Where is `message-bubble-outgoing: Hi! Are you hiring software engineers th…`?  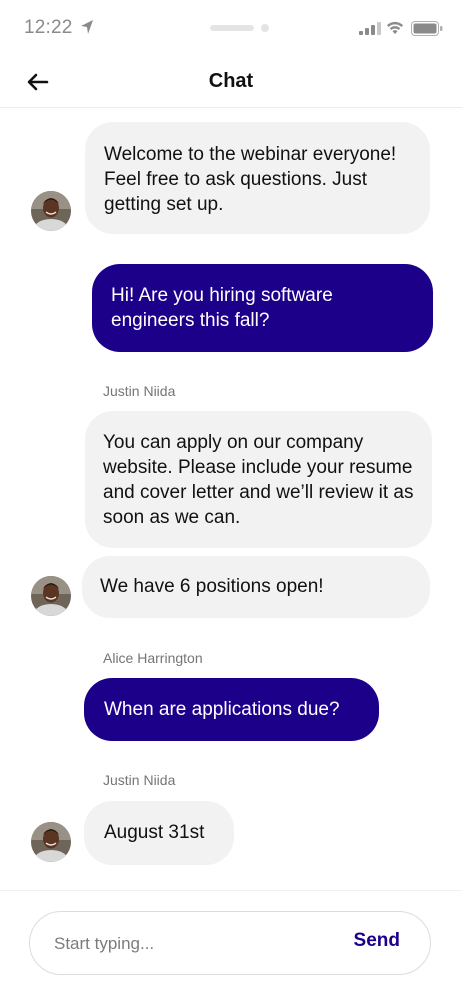 message-bubble-outgoing: Hi! Are you hiring software engineers th… is located at coordinates (262, 308).